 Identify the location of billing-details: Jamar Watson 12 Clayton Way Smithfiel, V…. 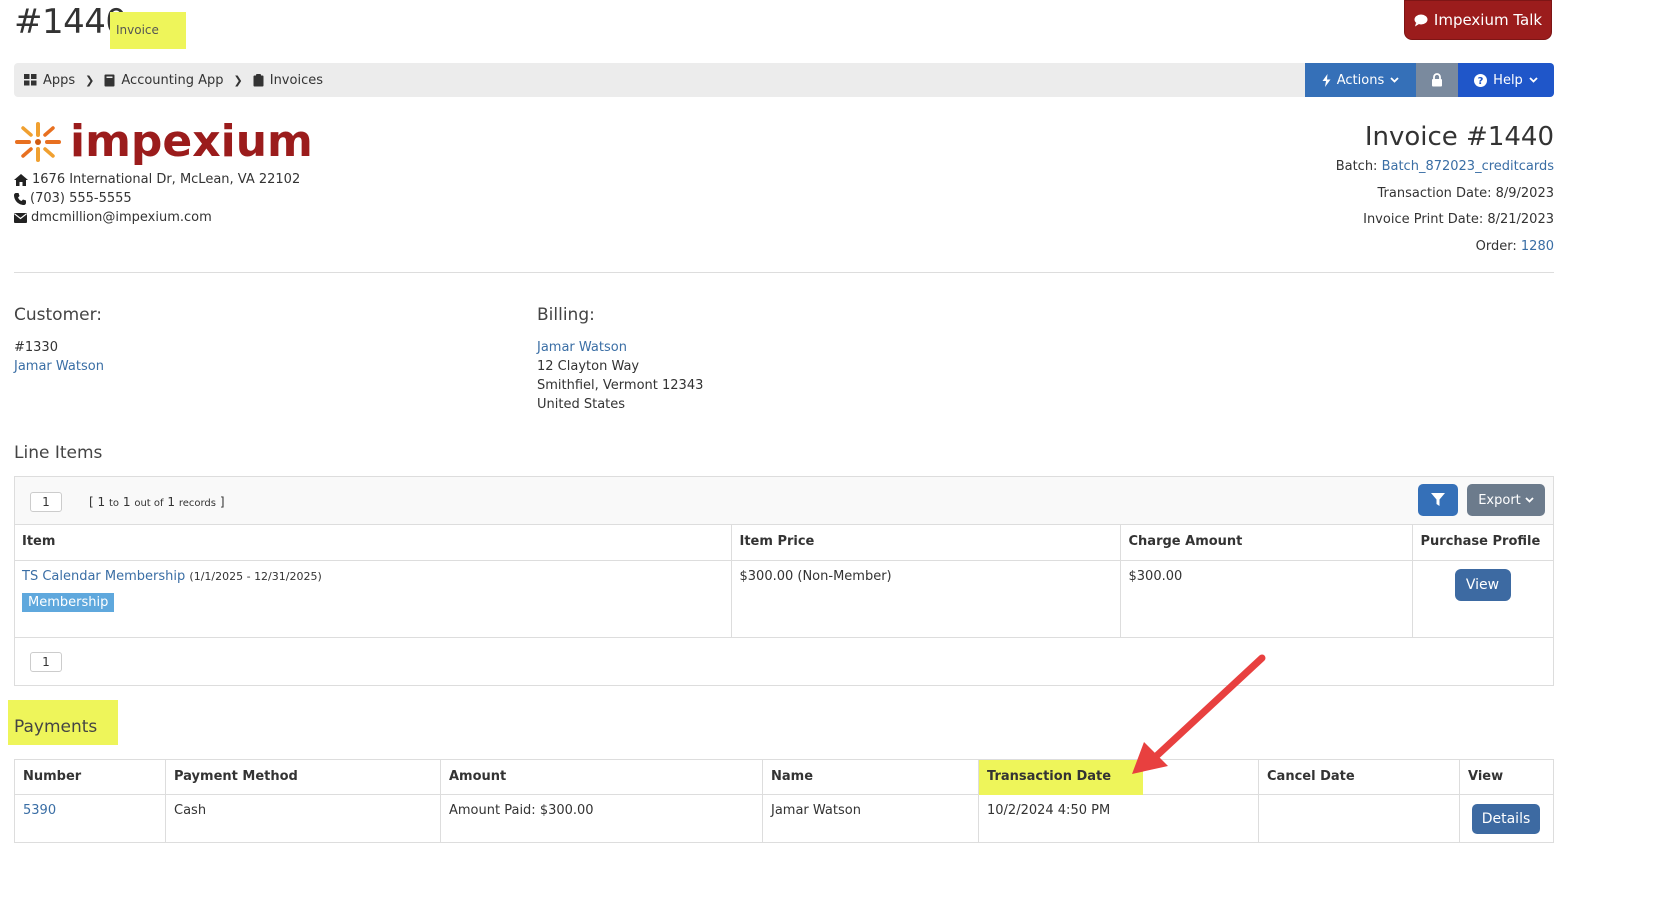
(620, 376).